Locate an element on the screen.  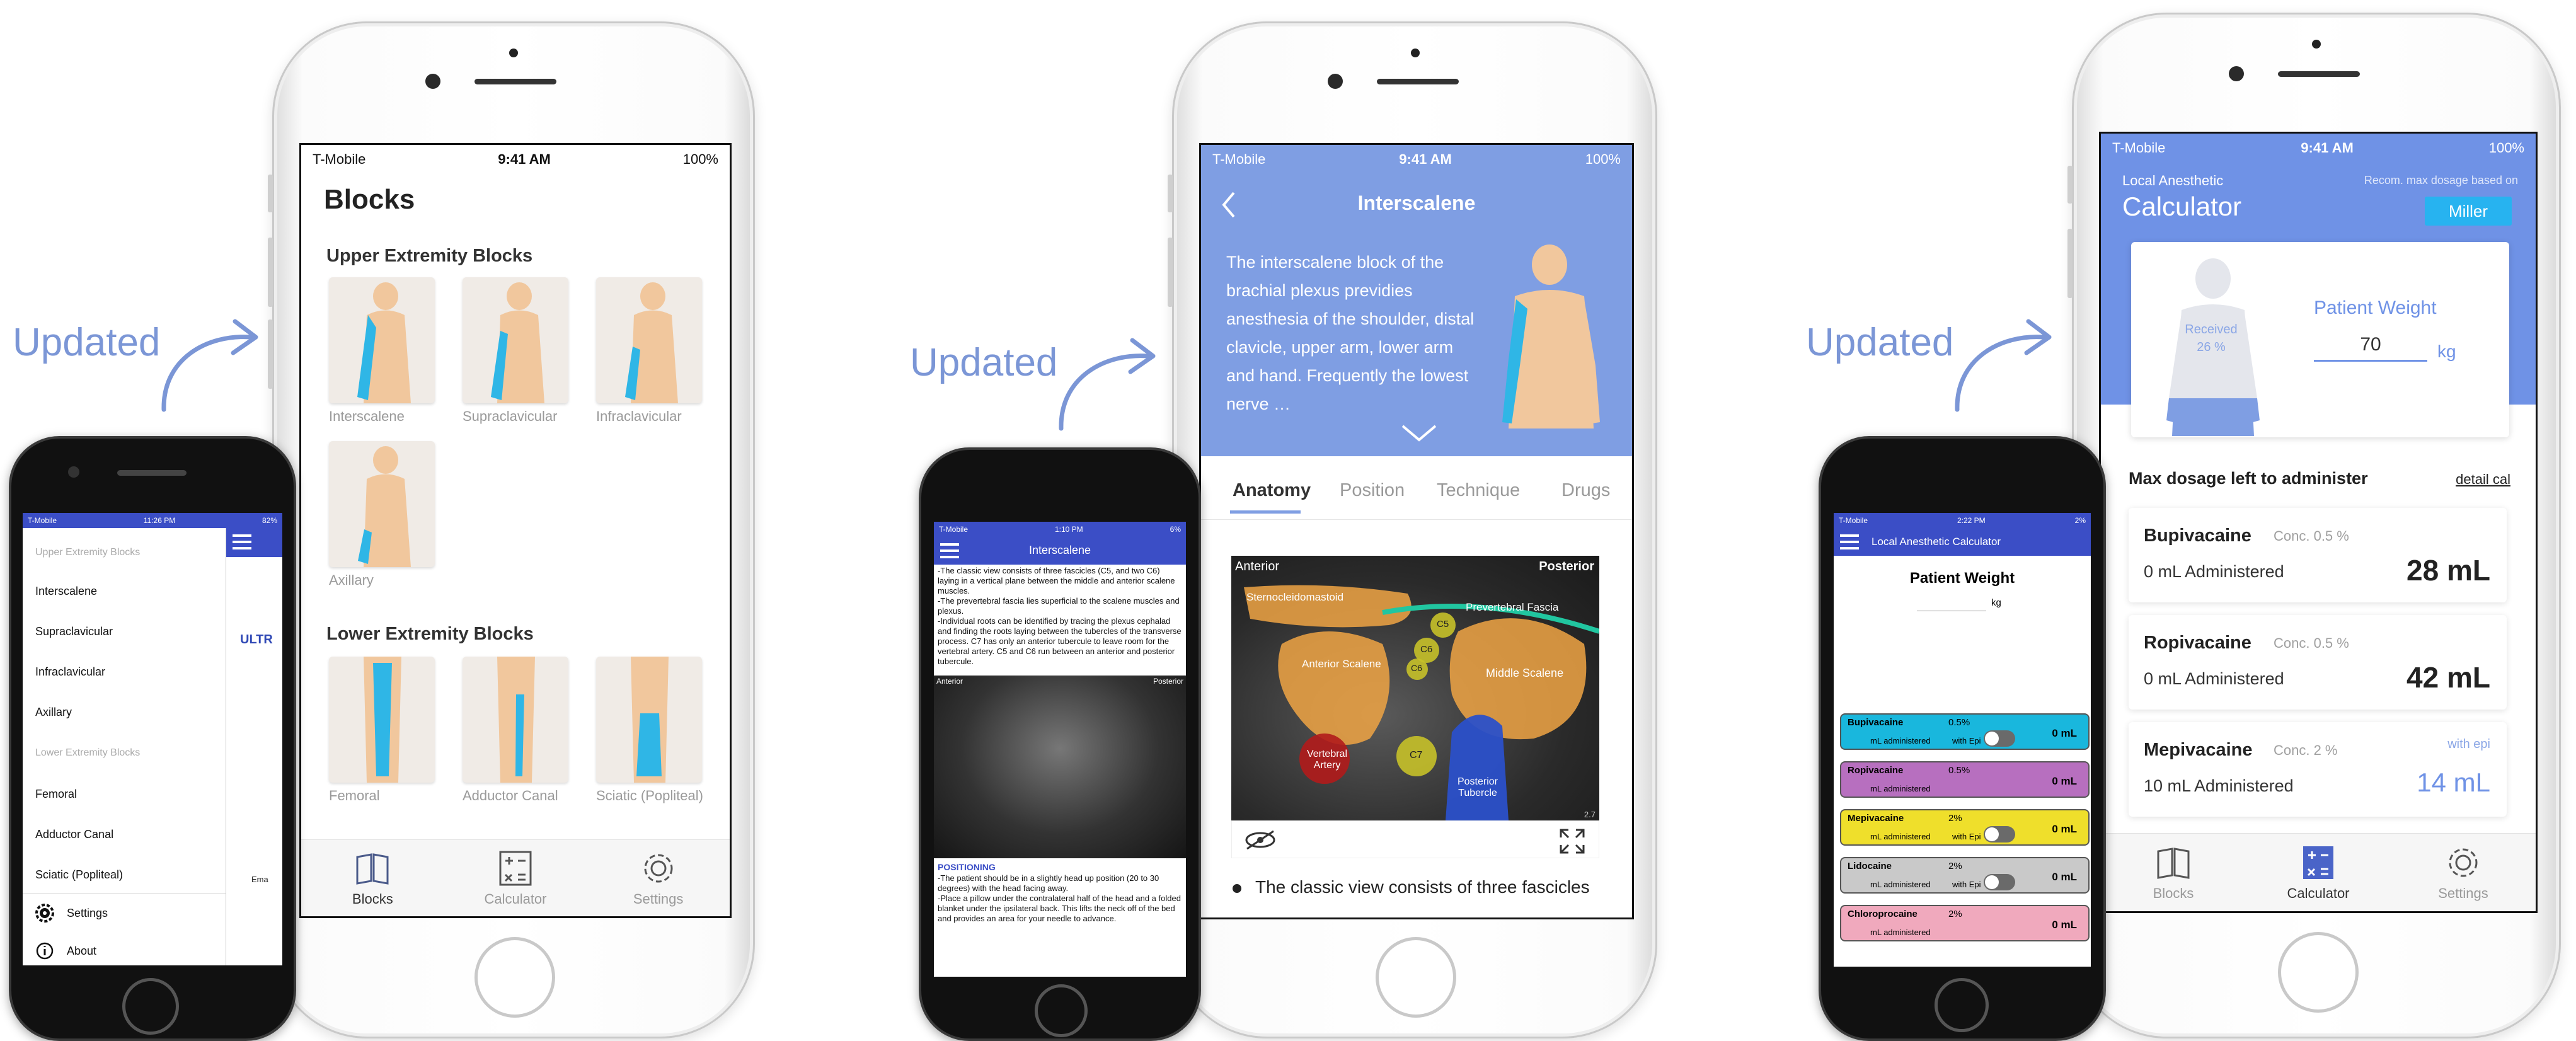
drawer-item-infraclavicular: Infraclavicular is located at coordinates (70, 672).